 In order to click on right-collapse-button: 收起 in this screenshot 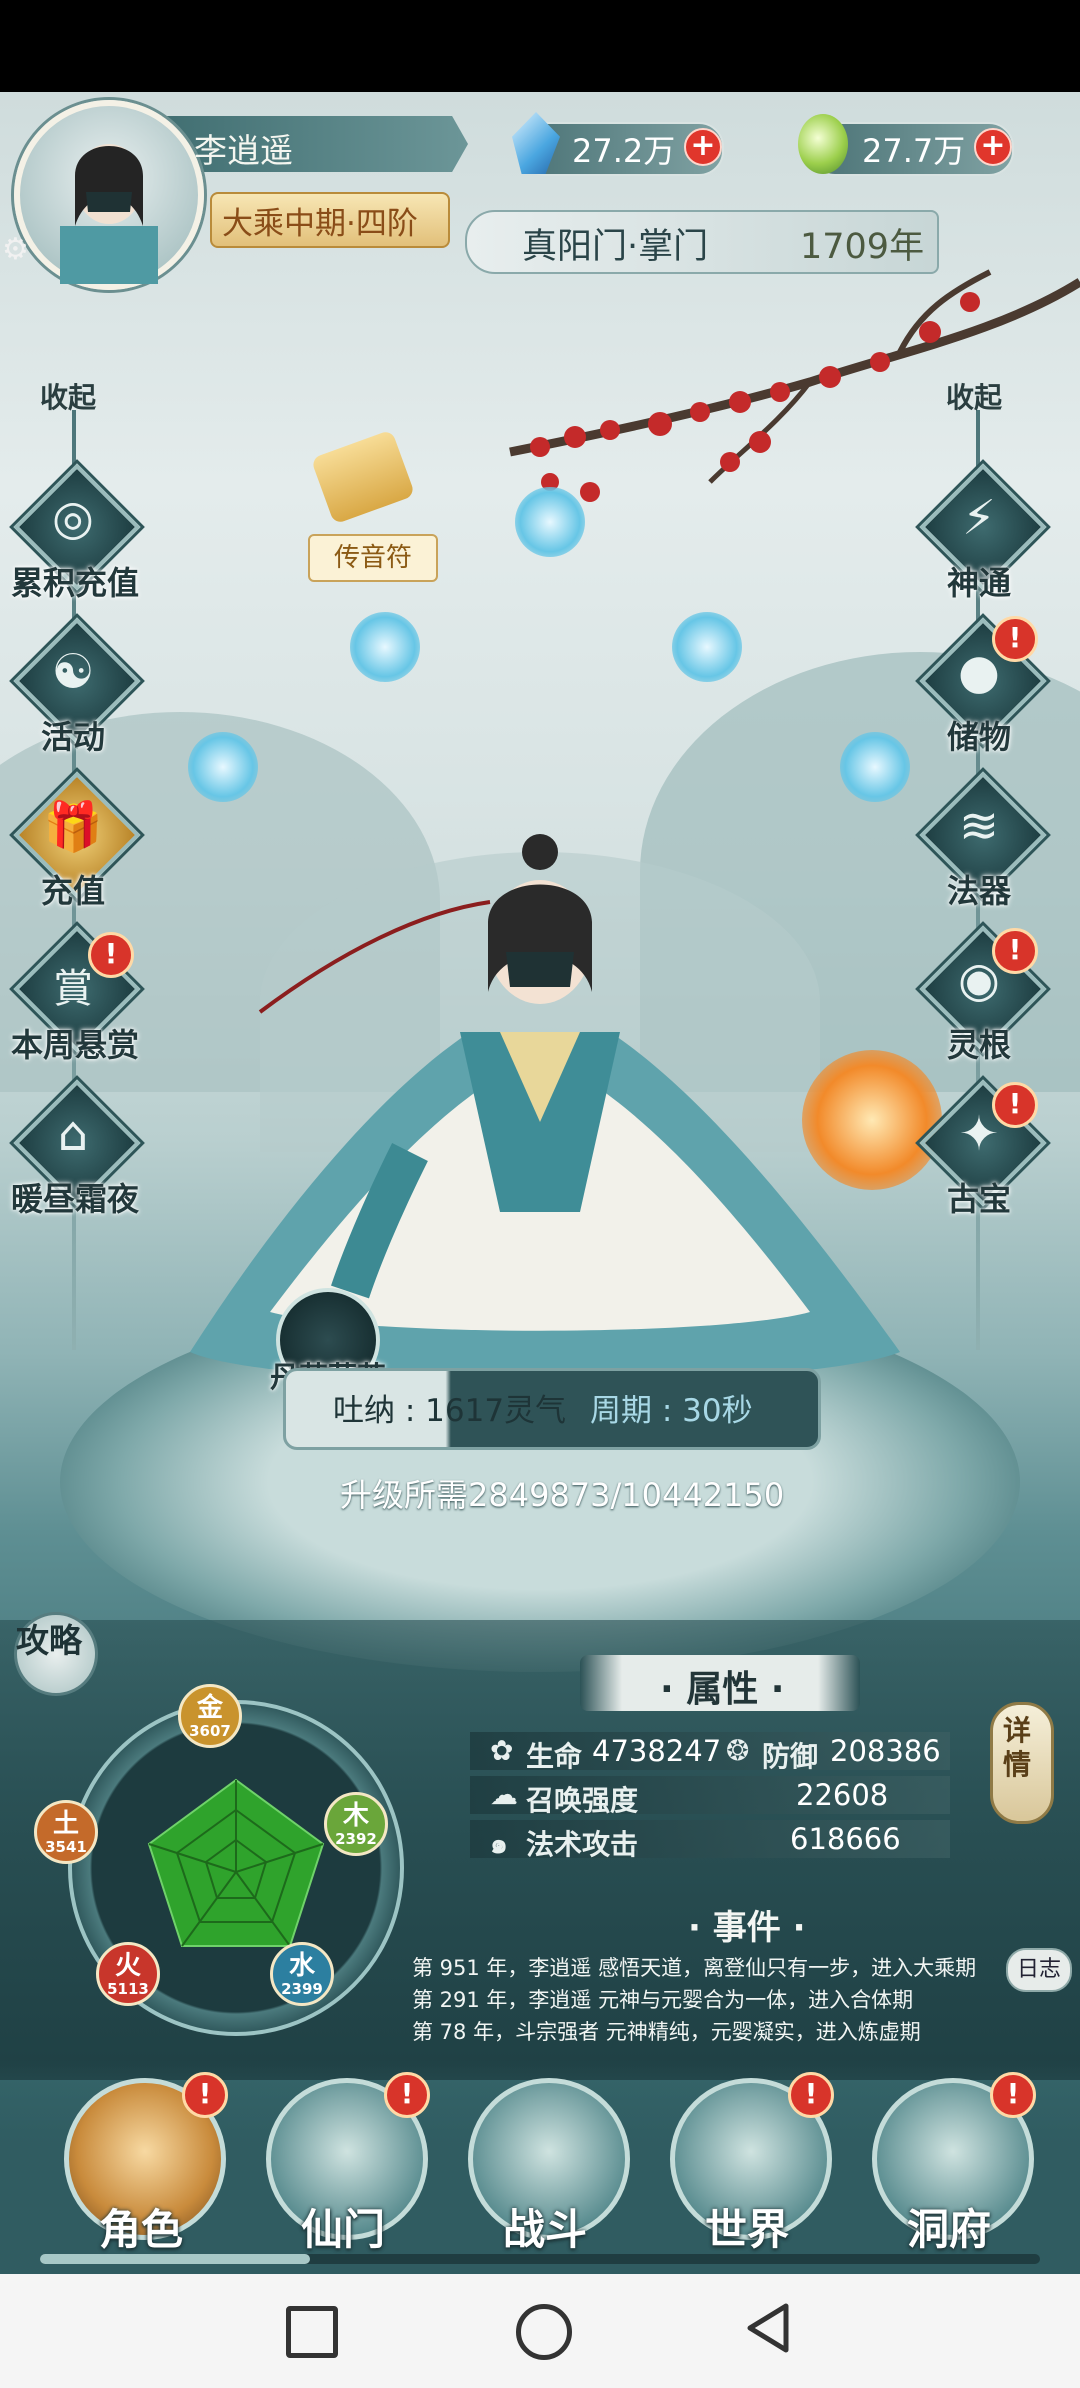, I will do `click(974, 396)`.